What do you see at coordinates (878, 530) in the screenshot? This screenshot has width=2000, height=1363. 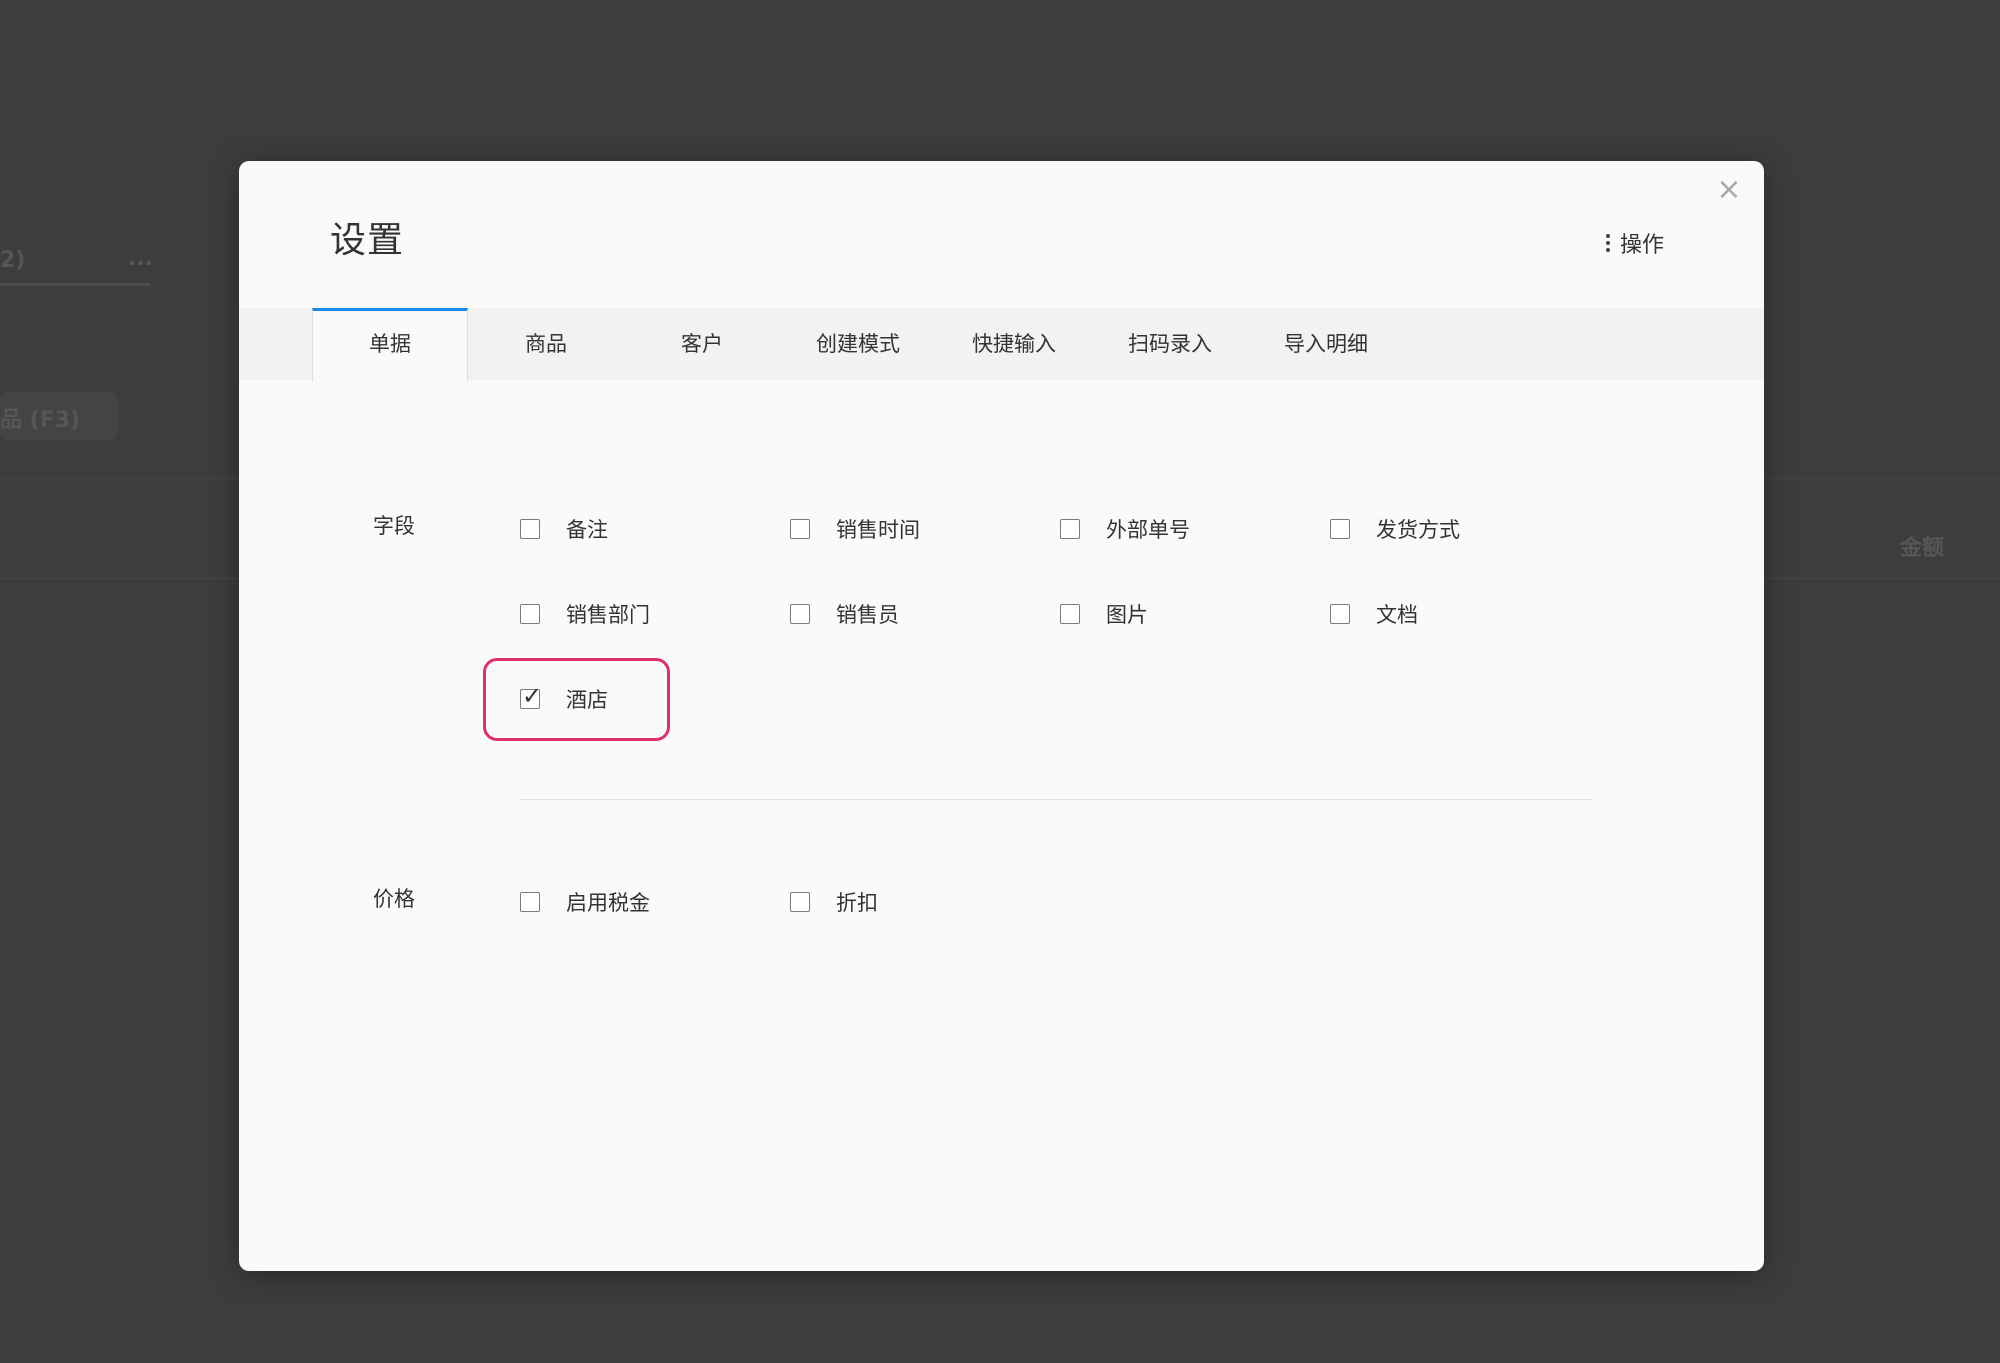 I see `checkbox-label: 销售时间` at bounding box center [878, 530].